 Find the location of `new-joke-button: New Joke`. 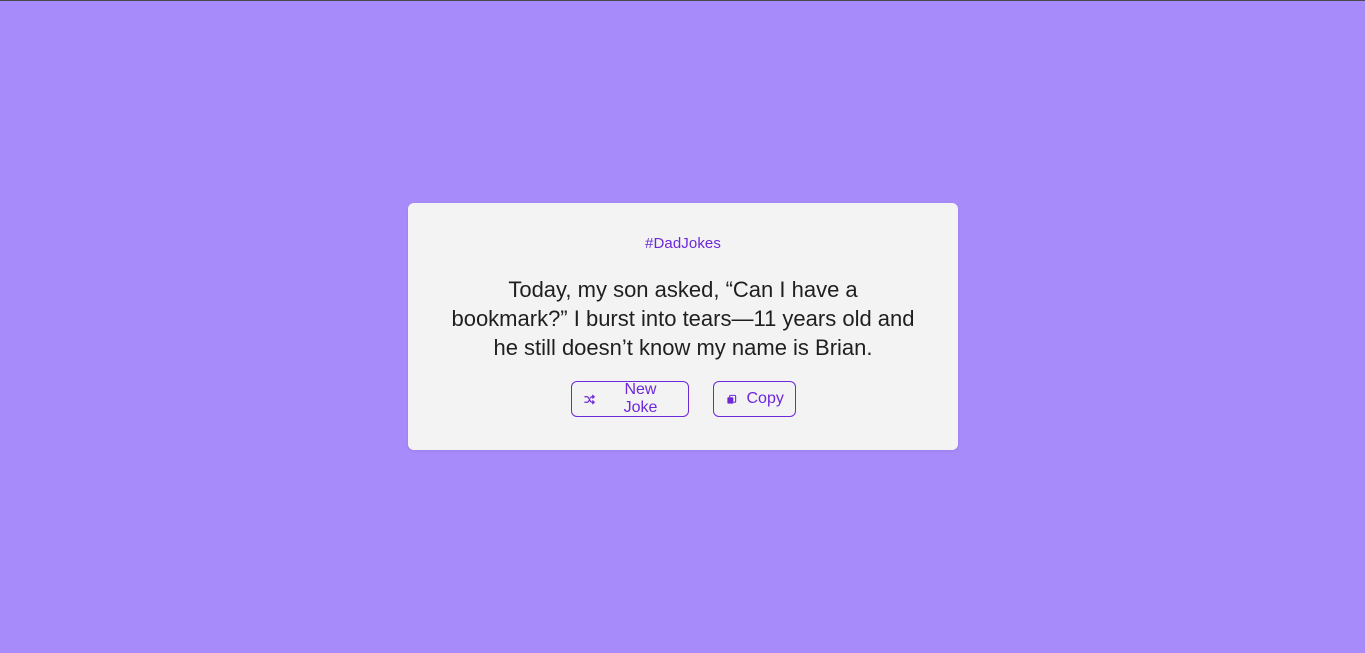

new-joke-button: New Joke is located at coordinates (629, 399).